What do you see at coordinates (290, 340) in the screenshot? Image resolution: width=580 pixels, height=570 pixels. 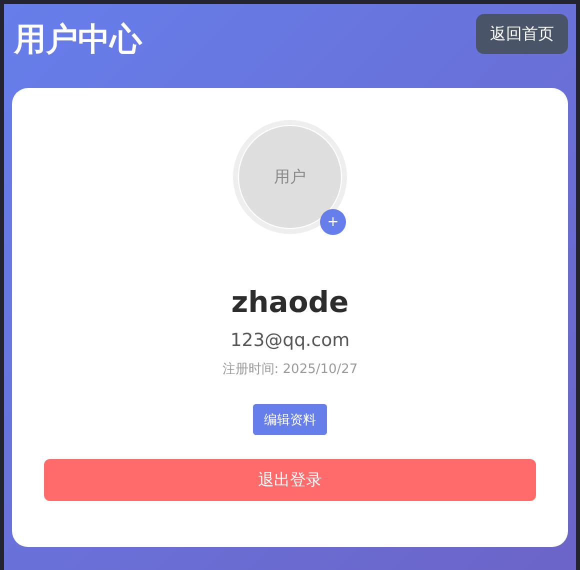 I see `email: 123@qq.com` at bounding box center [290, 340].